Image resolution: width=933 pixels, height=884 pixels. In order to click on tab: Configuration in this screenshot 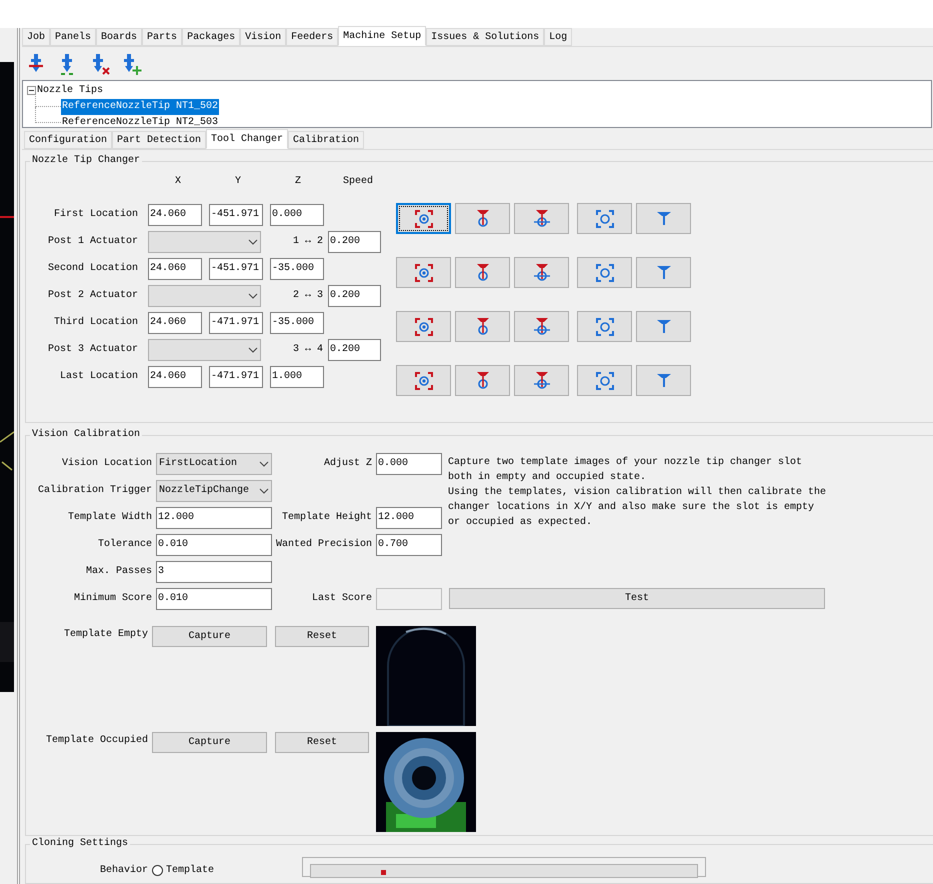, I will do `click(68, 140)`.